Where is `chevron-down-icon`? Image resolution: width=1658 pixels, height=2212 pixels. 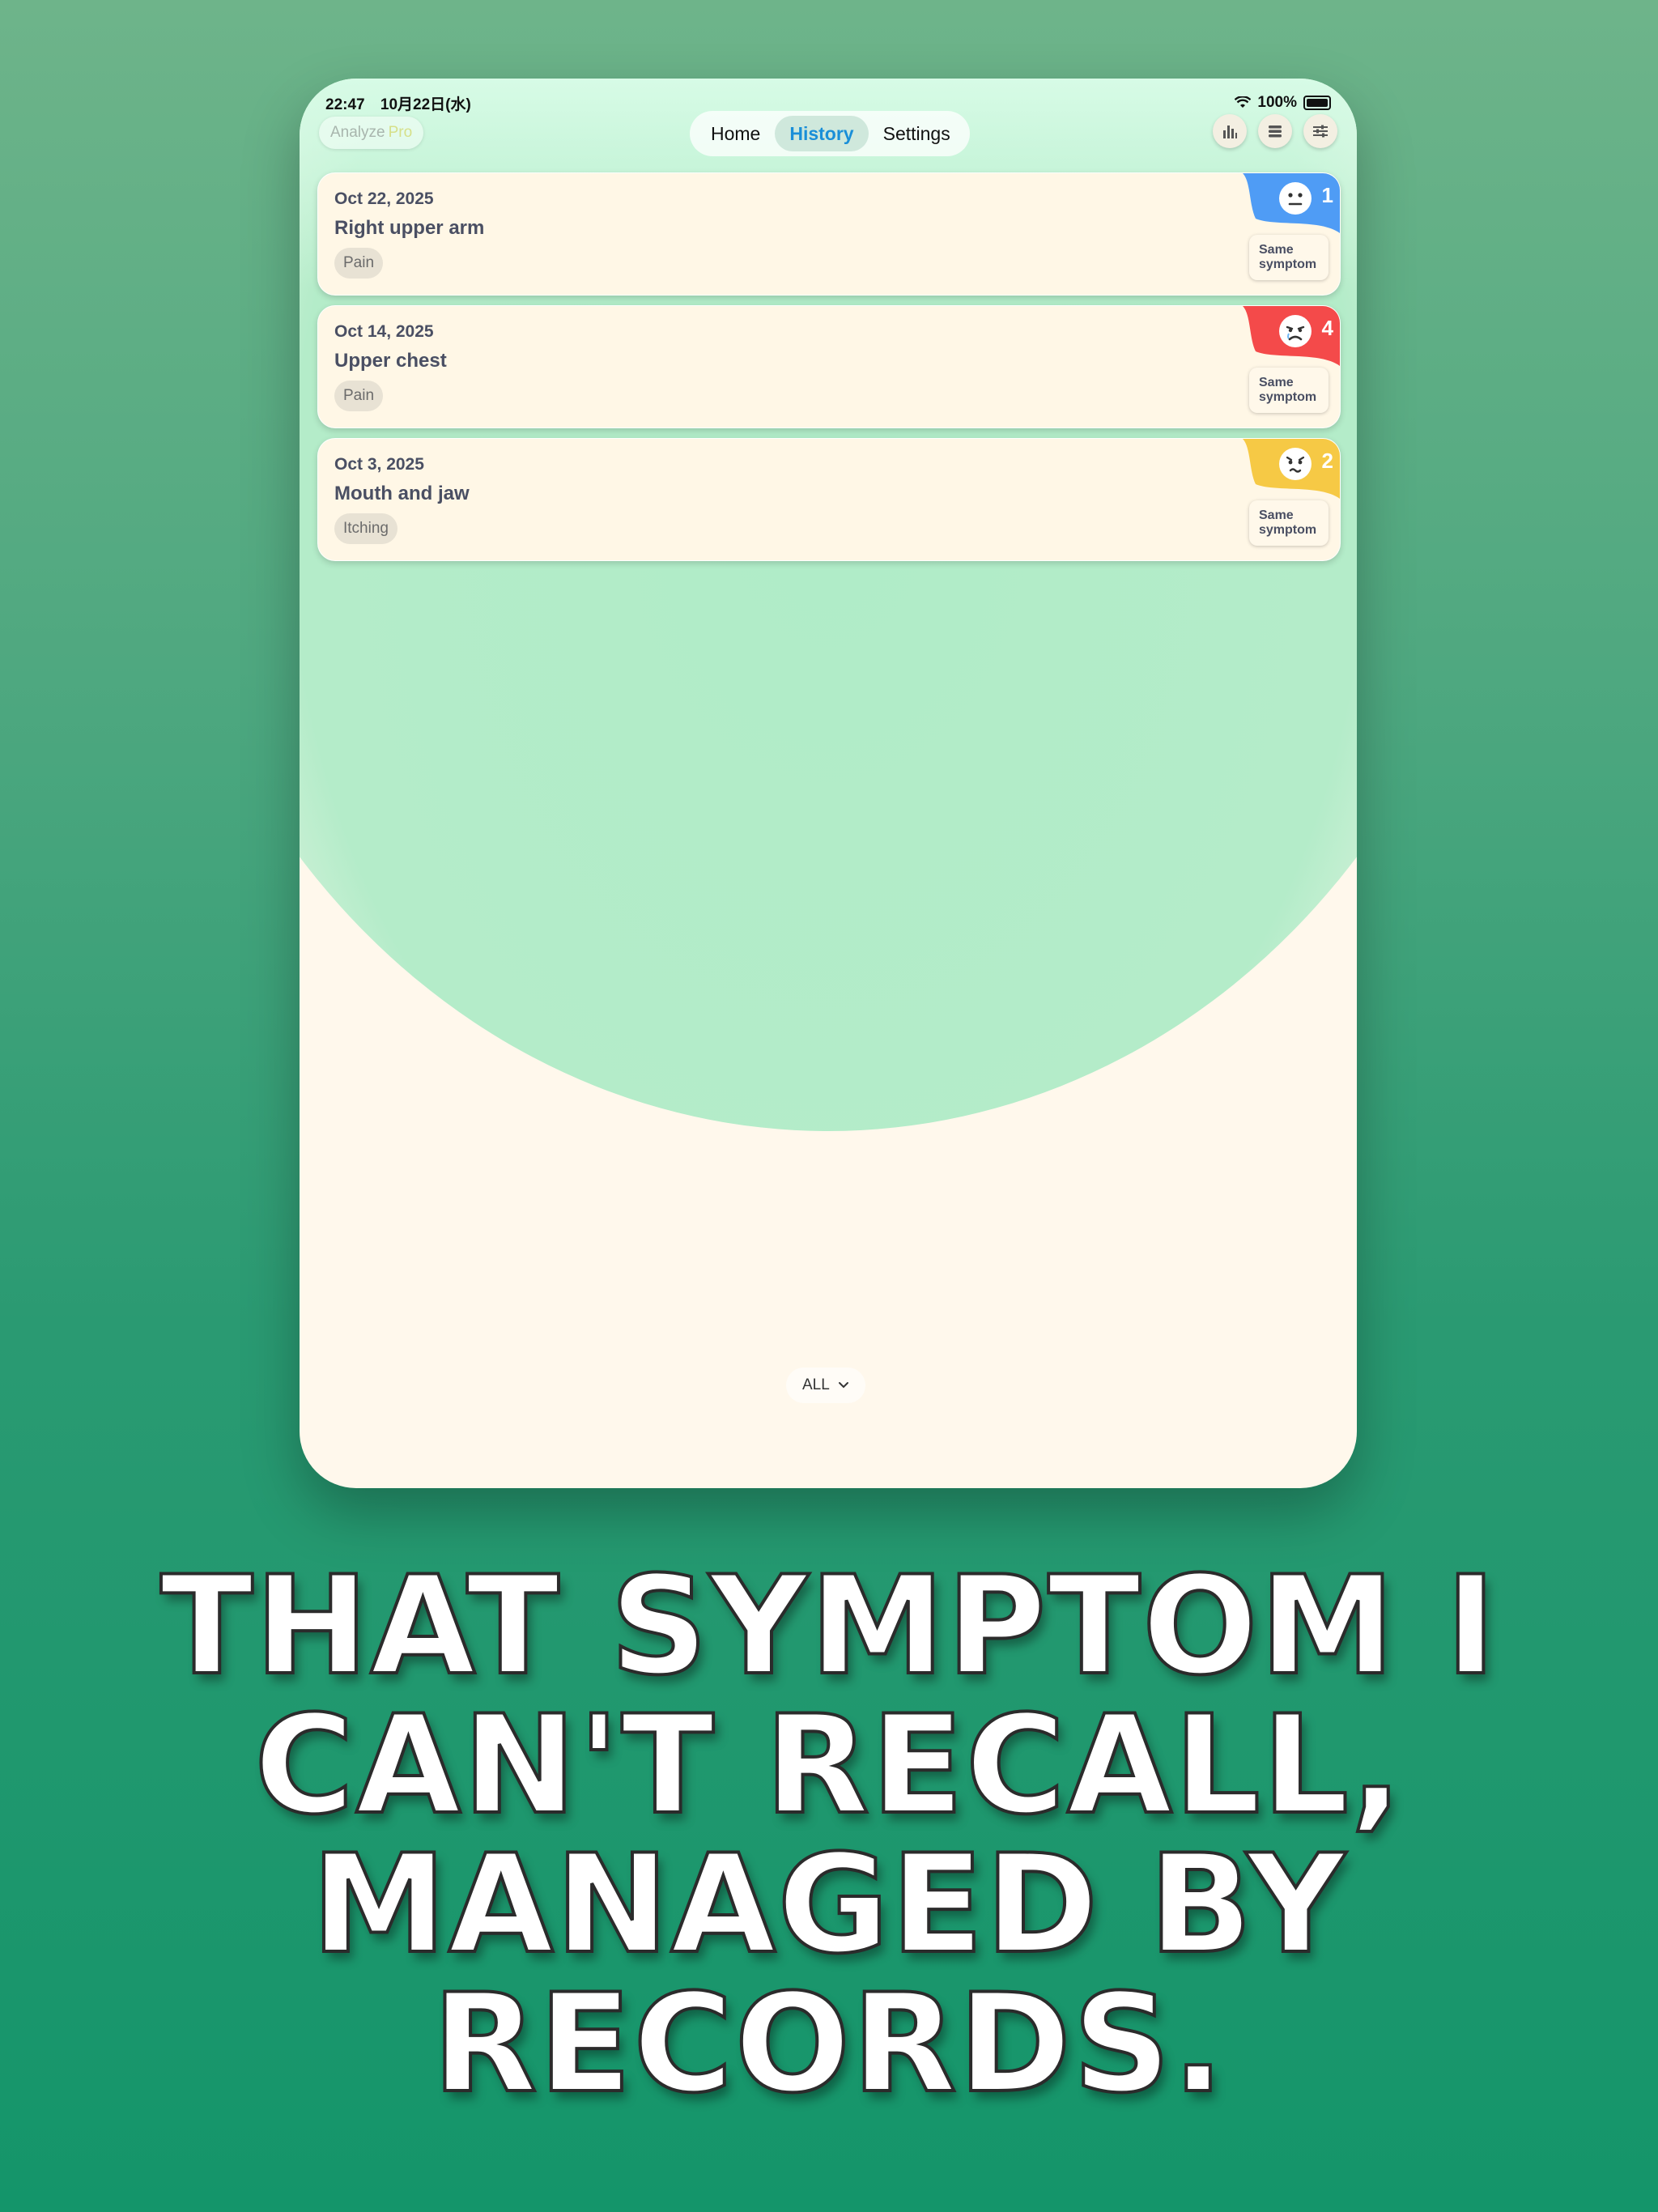
chevron-down-icon is located at coordinates (843, 1386).